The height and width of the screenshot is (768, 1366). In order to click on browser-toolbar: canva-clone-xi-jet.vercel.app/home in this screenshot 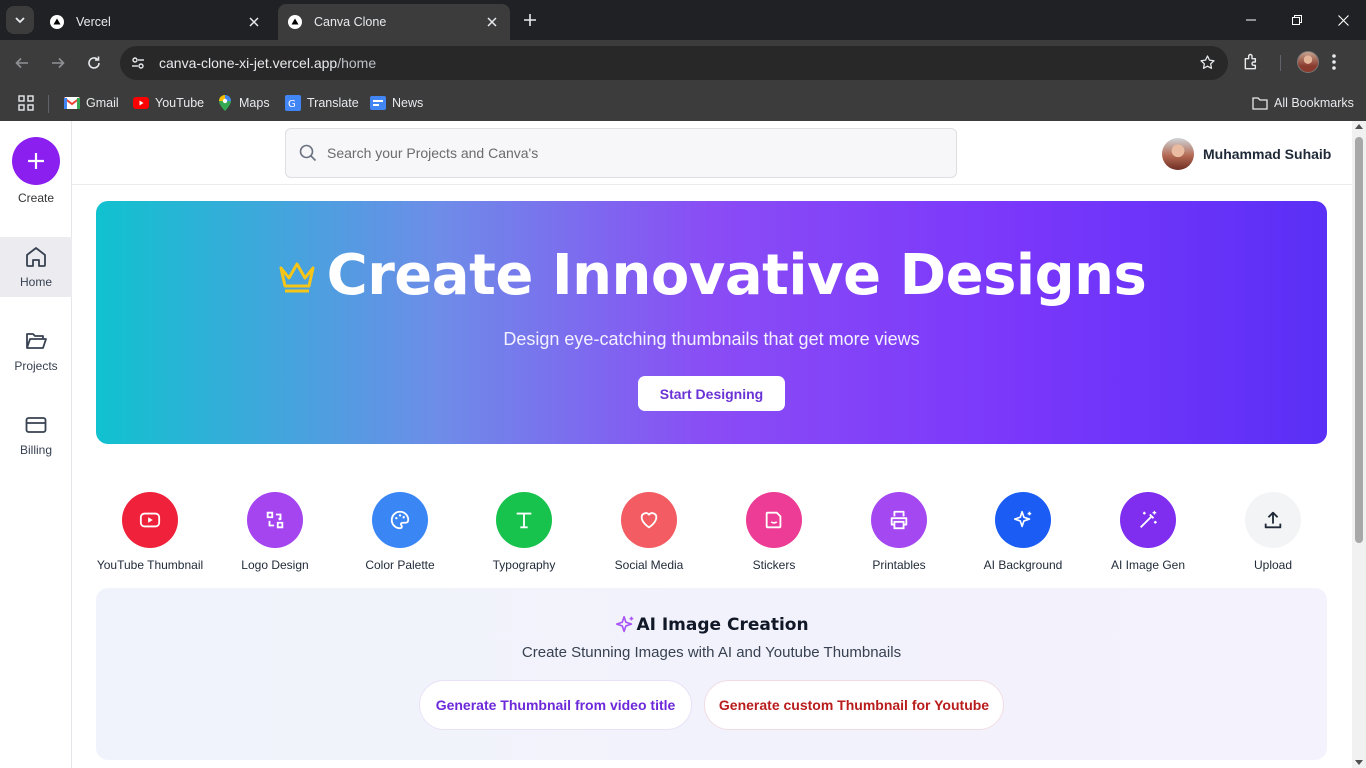, I will do `click(683, 63)`.